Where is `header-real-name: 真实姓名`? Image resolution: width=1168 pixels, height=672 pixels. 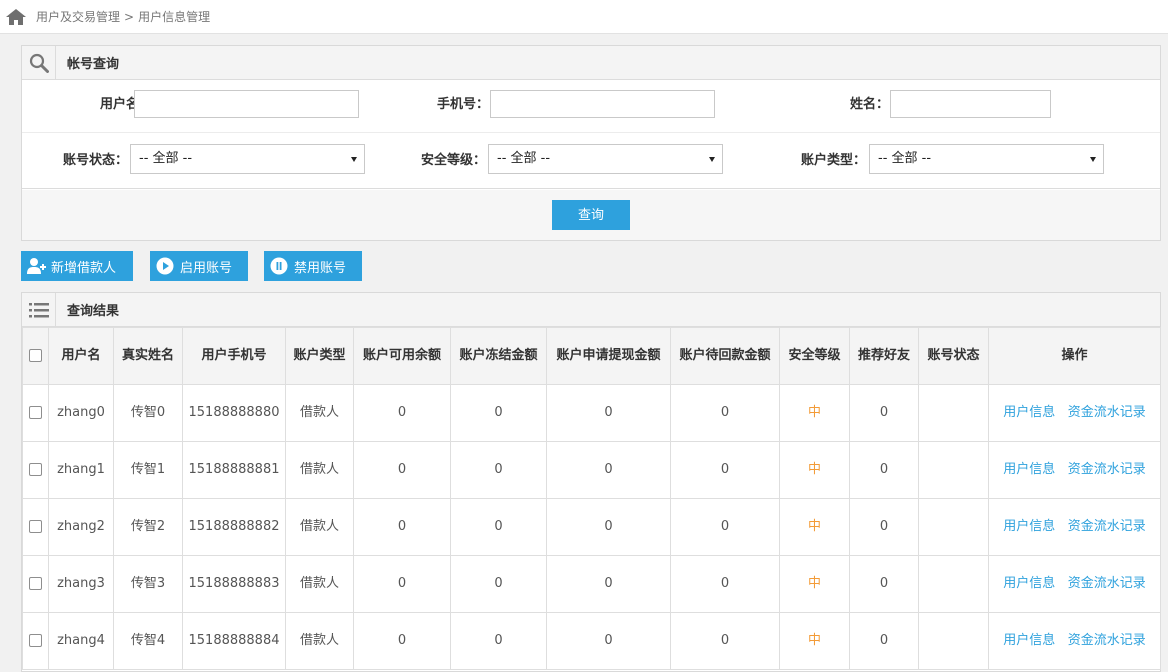 header-real-name: 真实姓名 is located at coordinates (148, 356).